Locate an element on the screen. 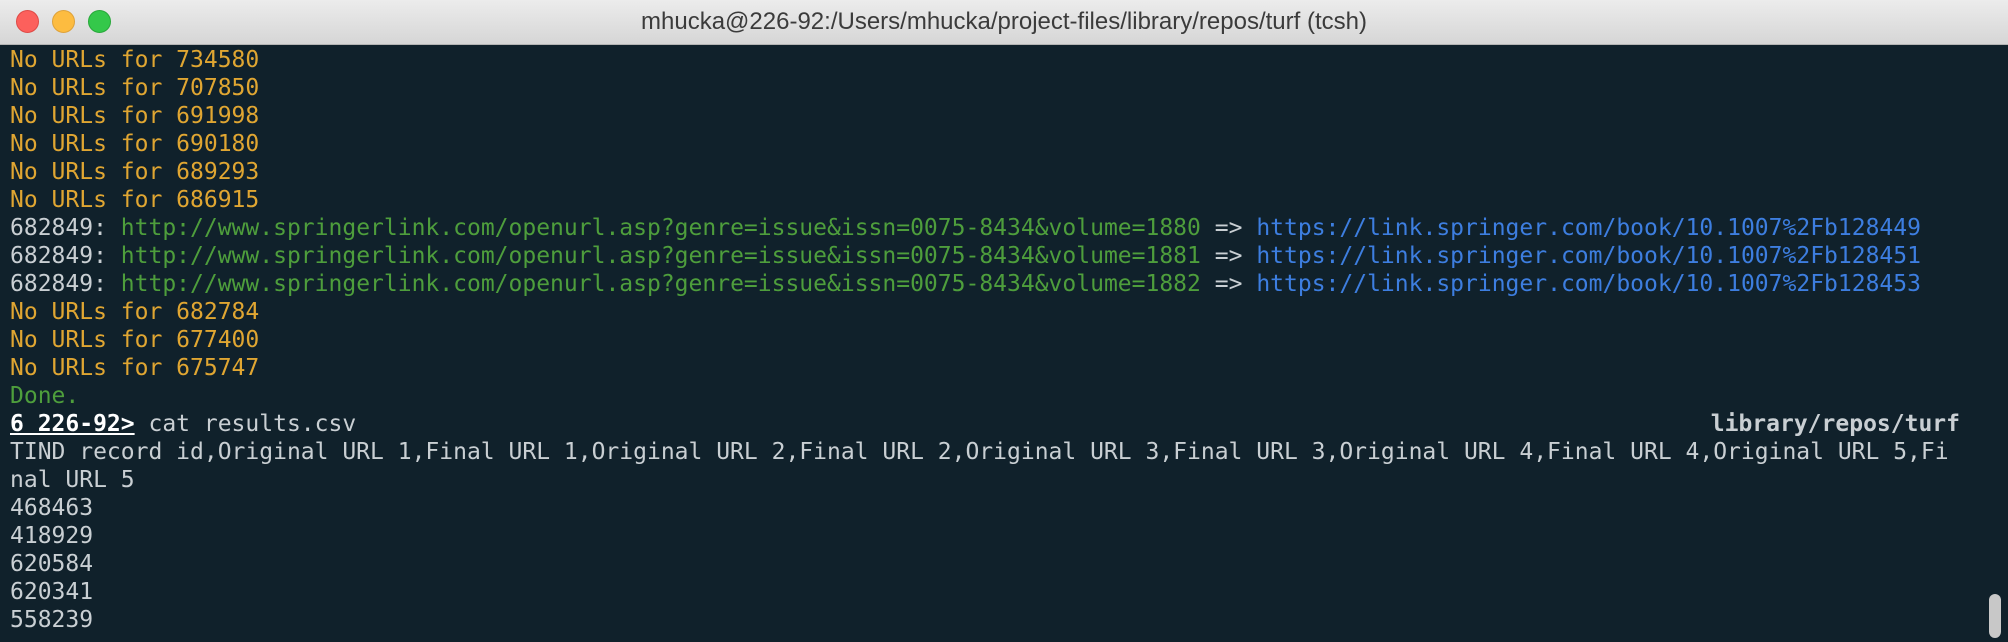 This screenshot has height=642, width=2008. no-urls-line: No URLs for 734580 is located at coordinates (135, 60).